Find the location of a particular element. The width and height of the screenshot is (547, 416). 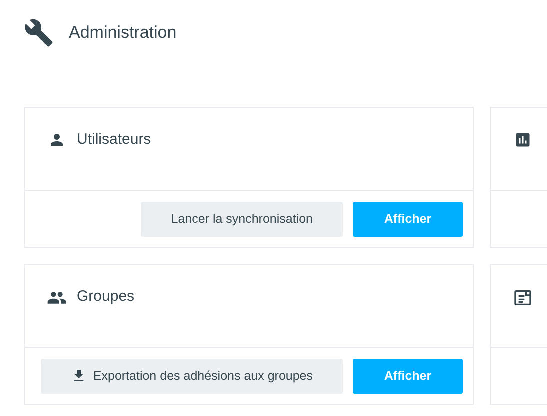

form-icon is located at coordinates (523, 298).